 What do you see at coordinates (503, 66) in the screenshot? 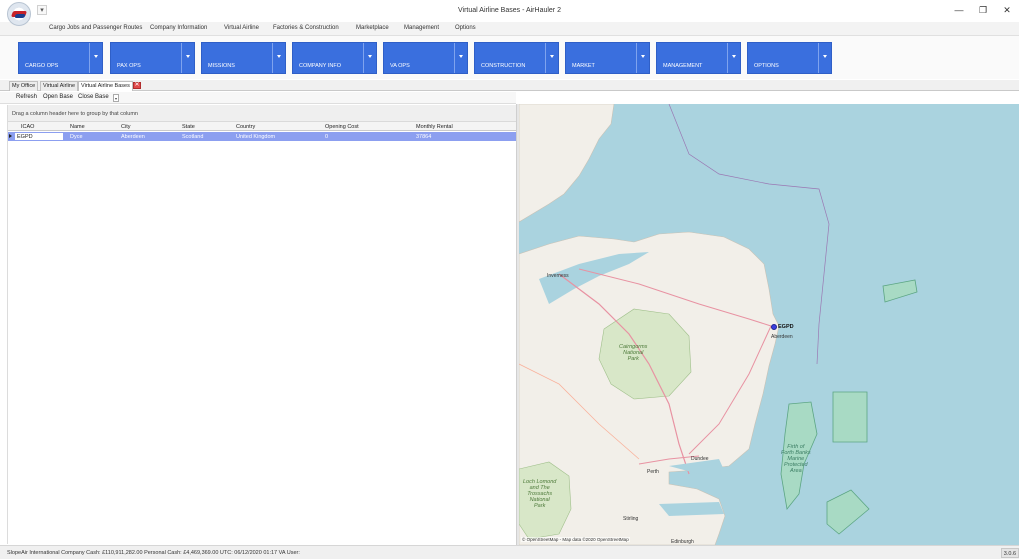
I see `construction-label: CONSTRUCTION` at bounding box center [503, 66].